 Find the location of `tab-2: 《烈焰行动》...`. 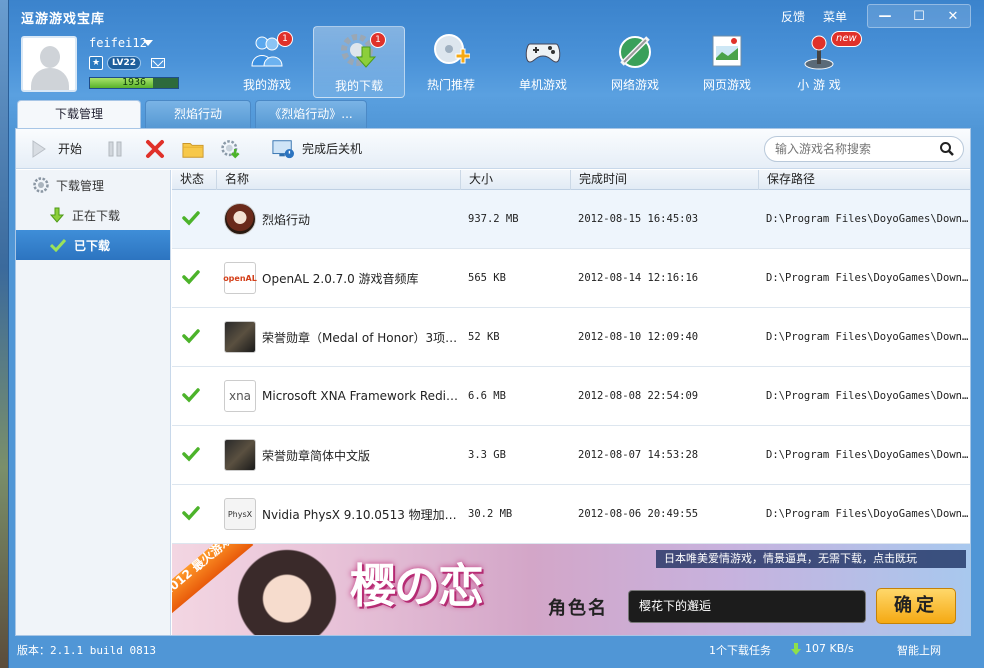

tab-2: 《烈焰行动》... is located at coordinates (311, 114).